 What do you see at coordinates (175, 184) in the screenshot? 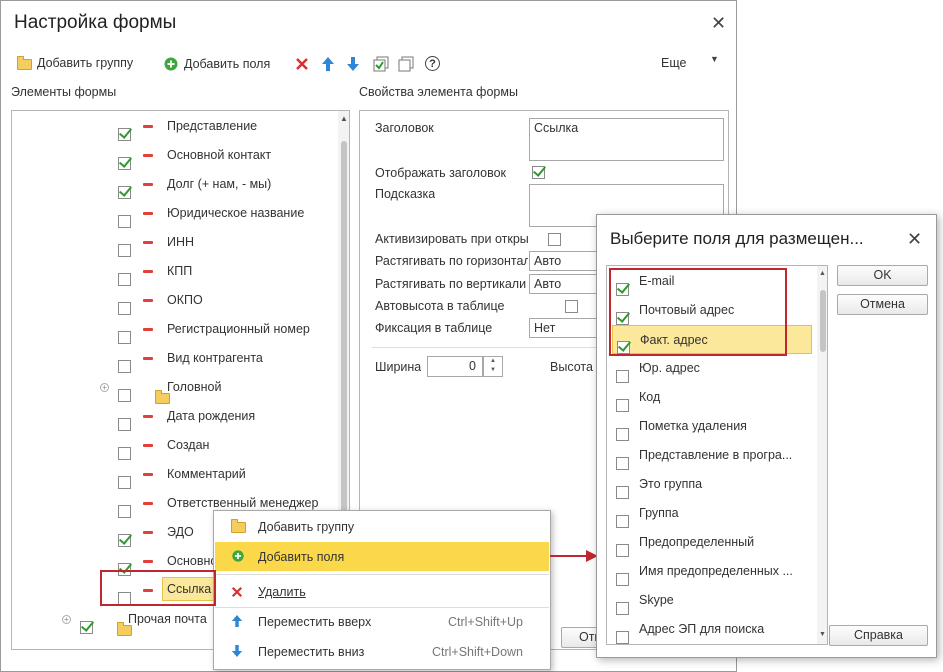
I see `tree-row: Долг (+ нам, - мы)` at bounding box center [175, 184].